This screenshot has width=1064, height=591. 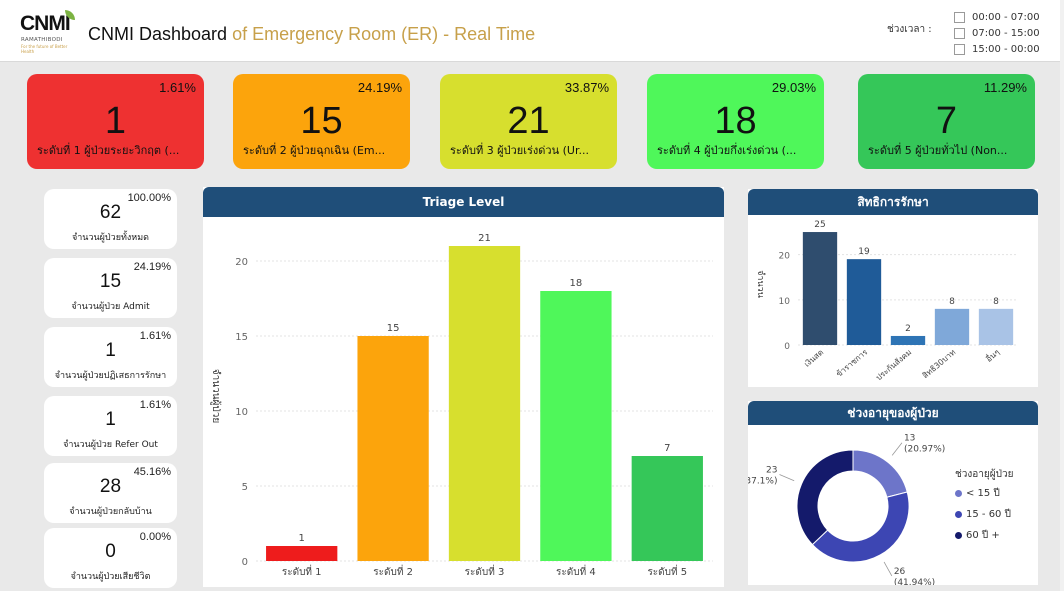 What do you see at coordinates (586, 87) in the screenshot?
I see `kpi-percent: 33.87%` at bounding box center [586, 87].